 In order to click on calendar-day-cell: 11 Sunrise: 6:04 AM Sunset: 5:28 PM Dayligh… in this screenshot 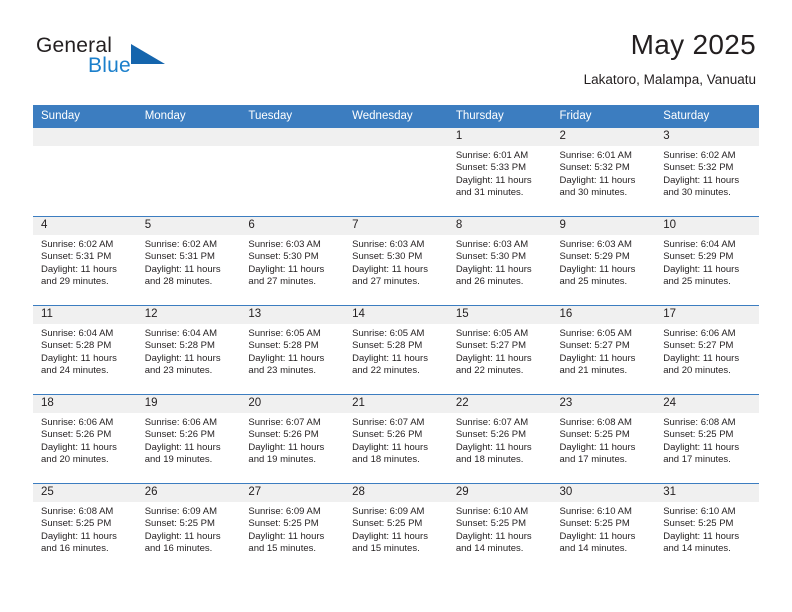, I will do `click(85, 350)`.